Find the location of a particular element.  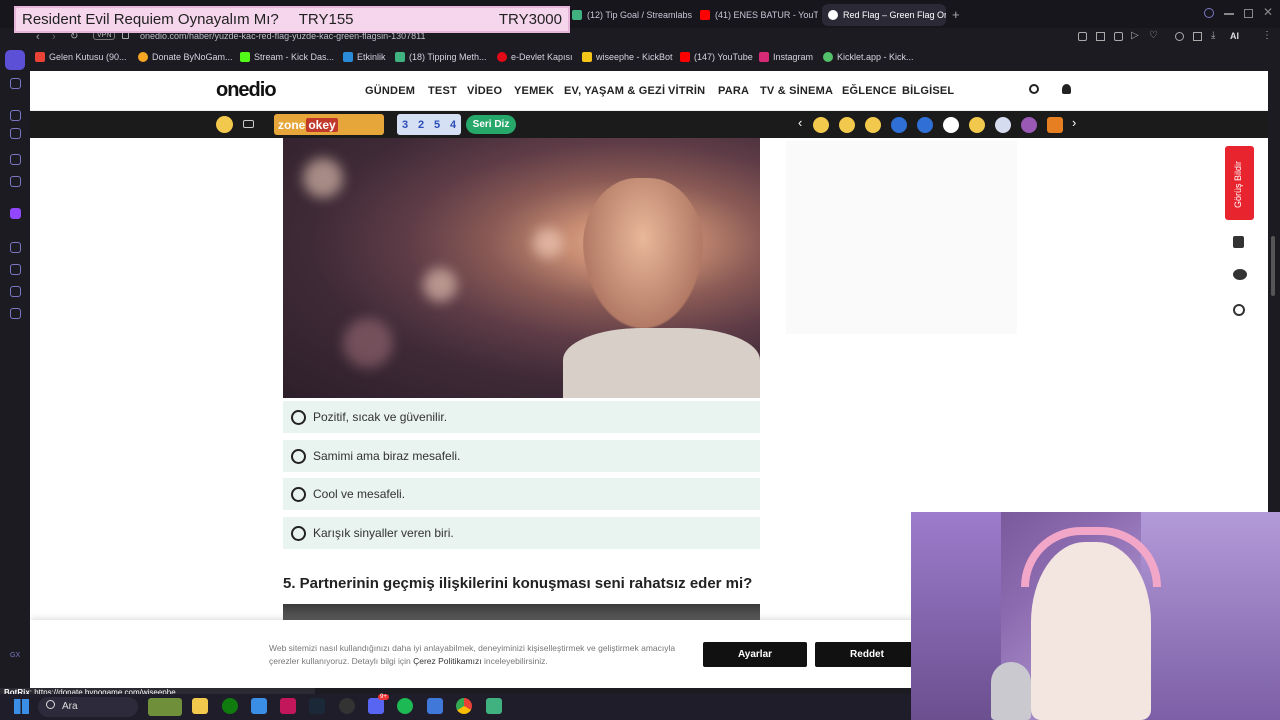

play-icon: ▷ is located at coordinates (1135, 35).